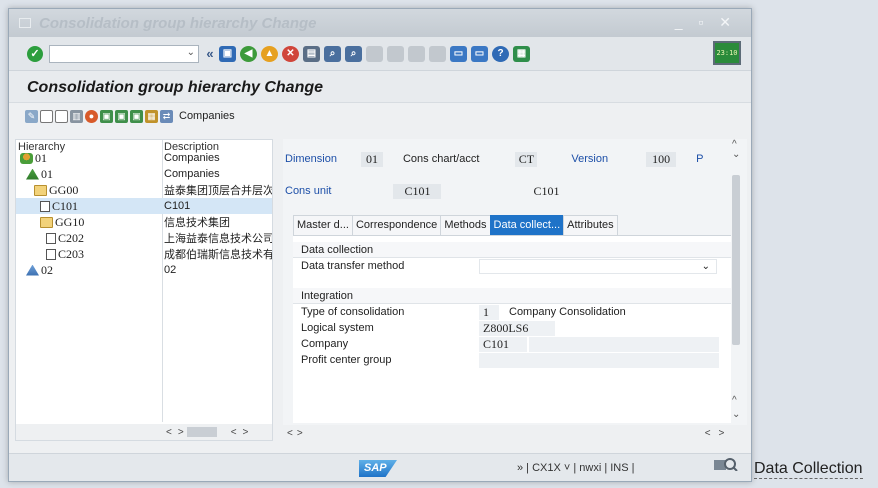  What do you see at coordinates (269, 54) in the screenshot?
I see `exit-icon: ▲` at bounding box center [269, 54].